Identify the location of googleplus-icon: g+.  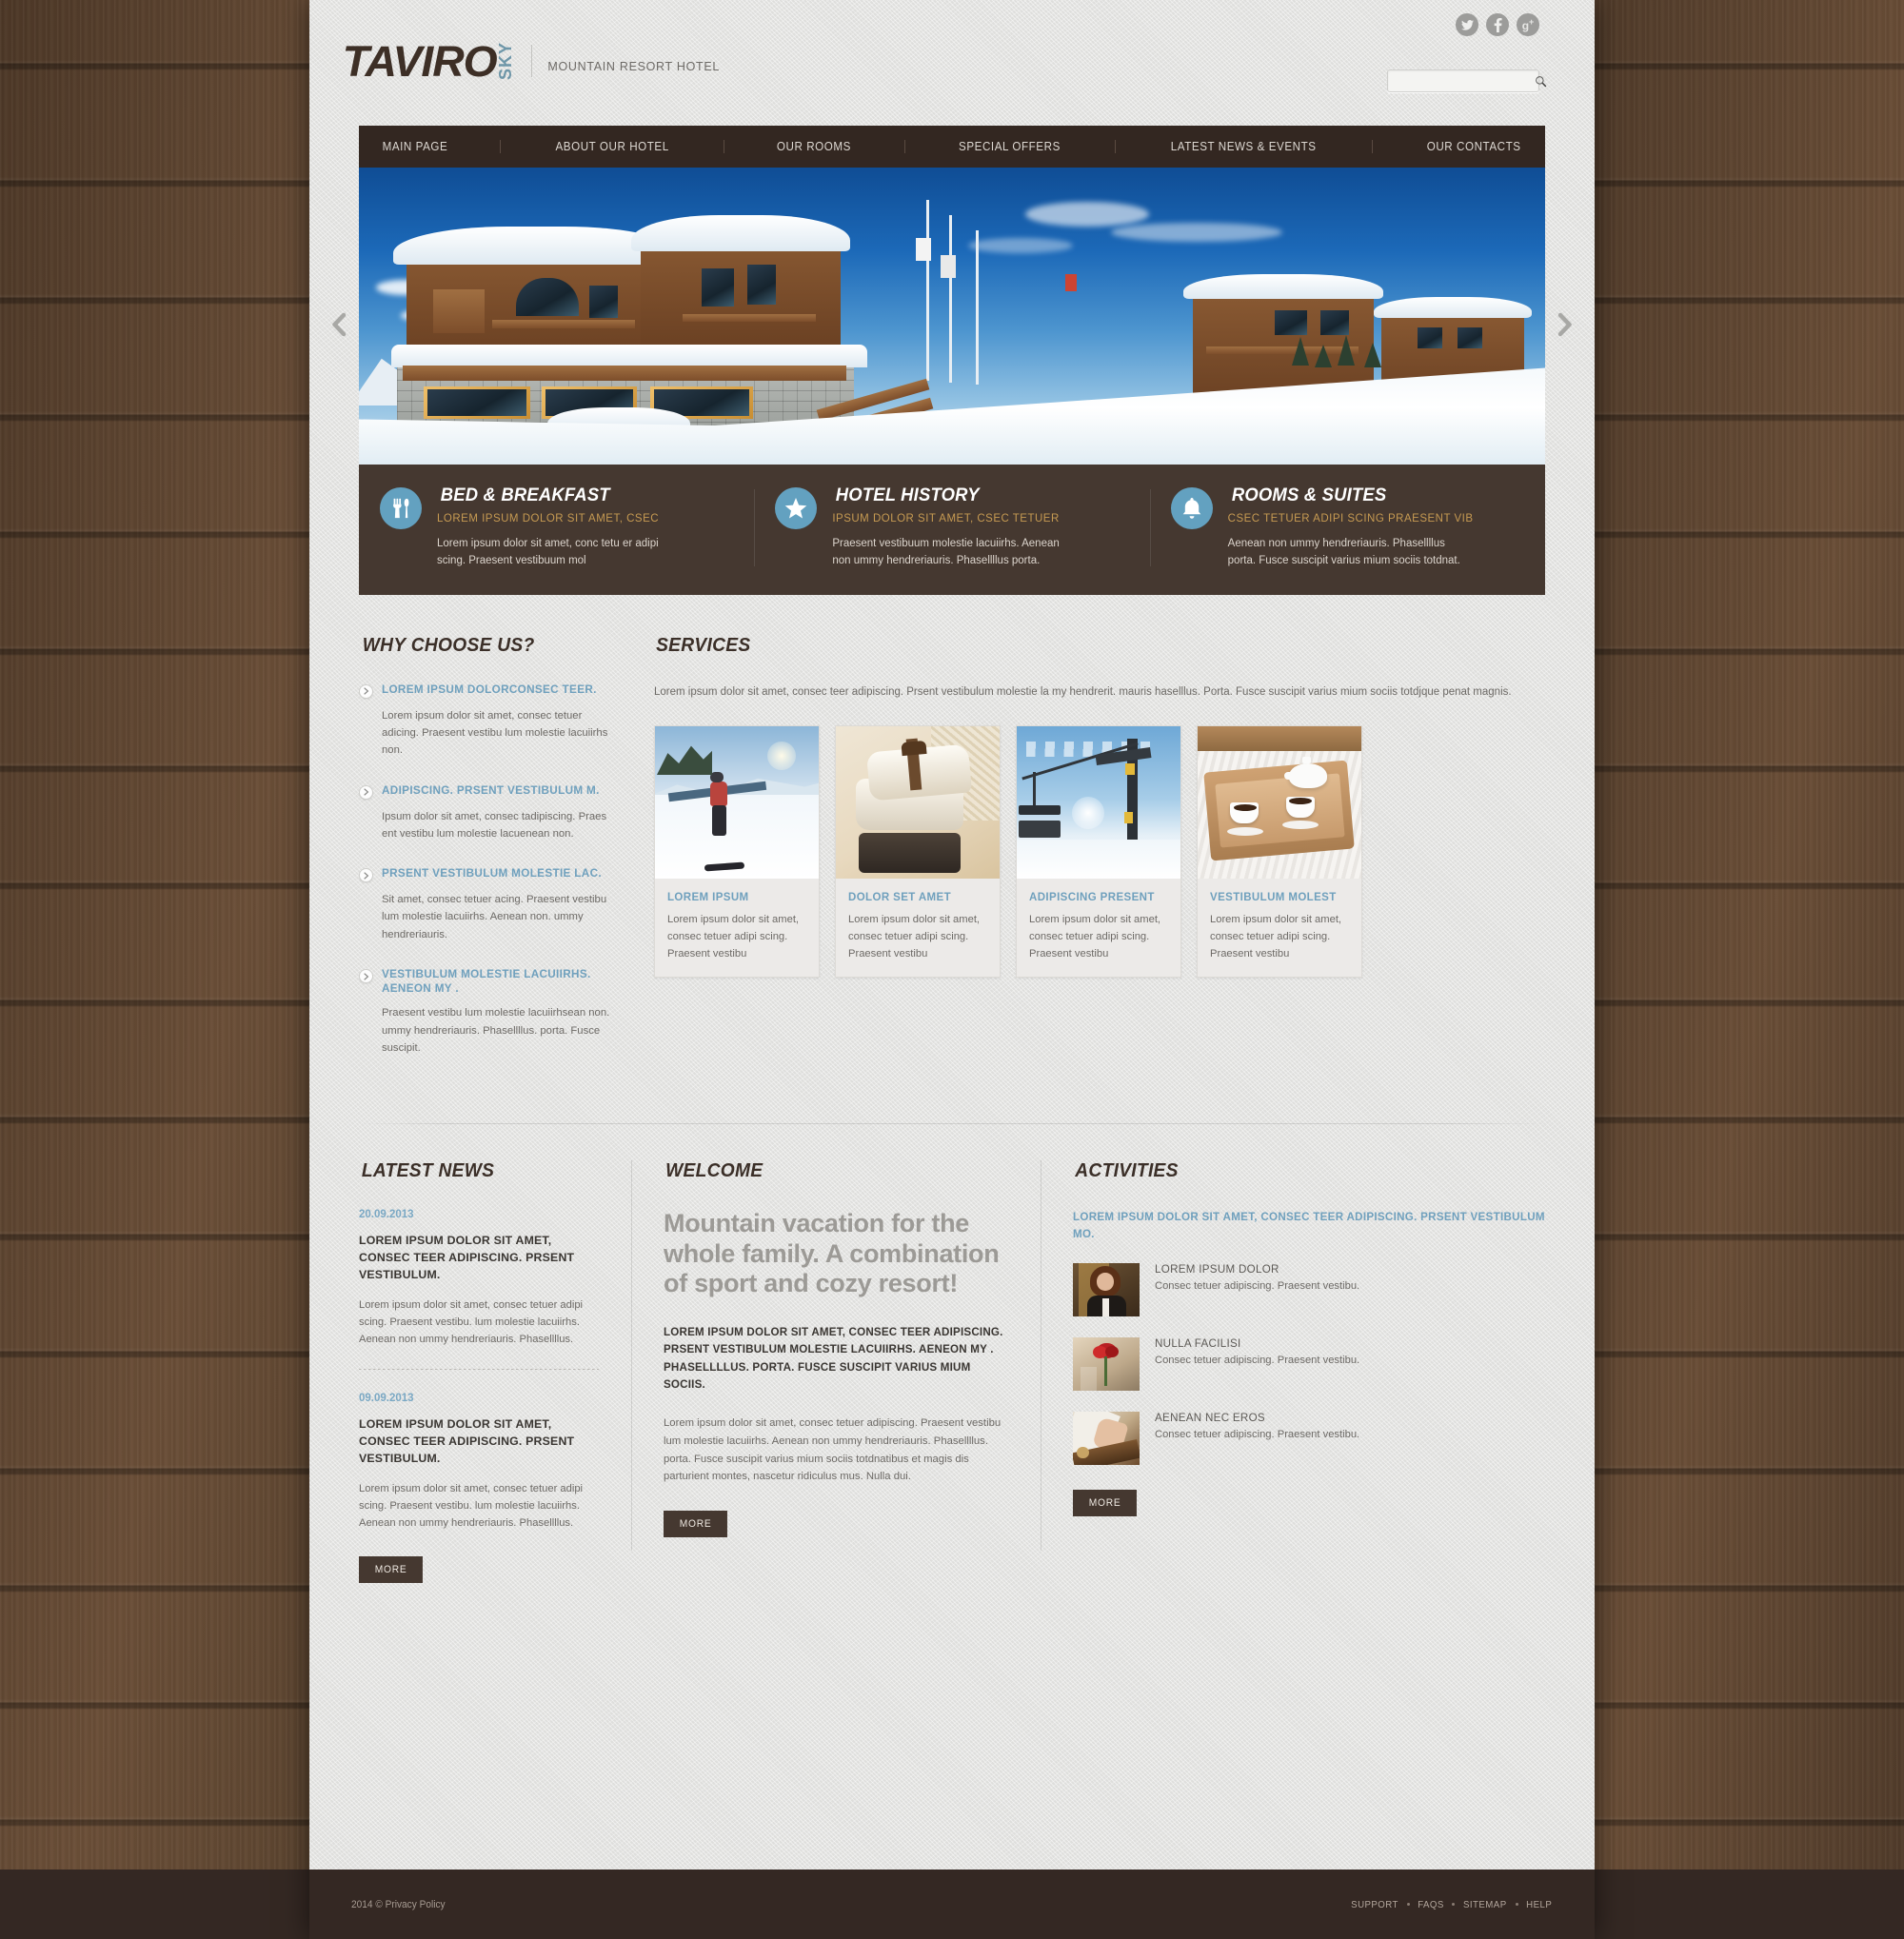
(1528, 24).